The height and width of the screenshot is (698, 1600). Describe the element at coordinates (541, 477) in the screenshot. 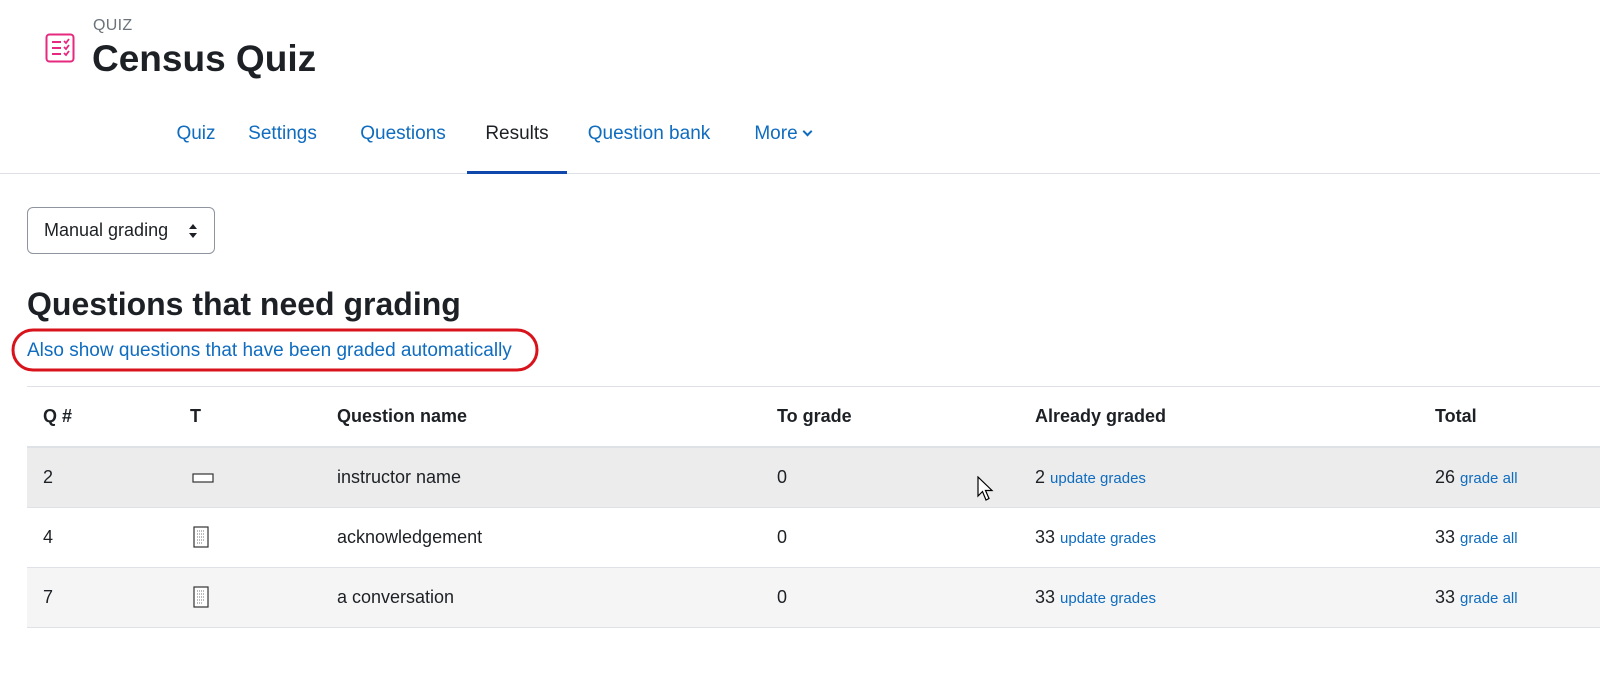

I see `cell-question-name: instructor name` at that location.